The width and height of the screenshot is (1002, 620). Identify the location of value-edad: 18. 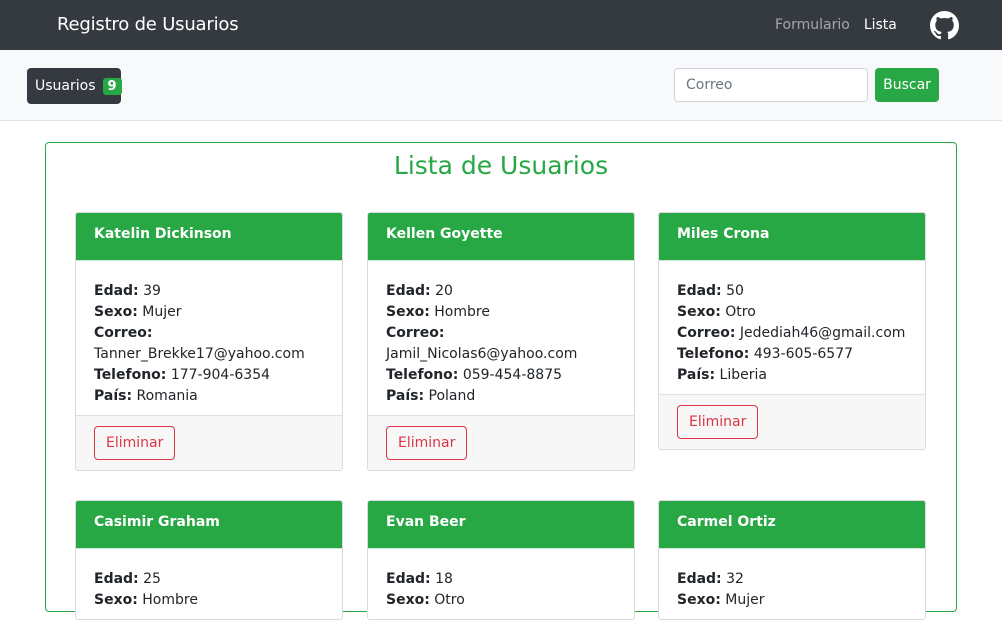
(444, 579).